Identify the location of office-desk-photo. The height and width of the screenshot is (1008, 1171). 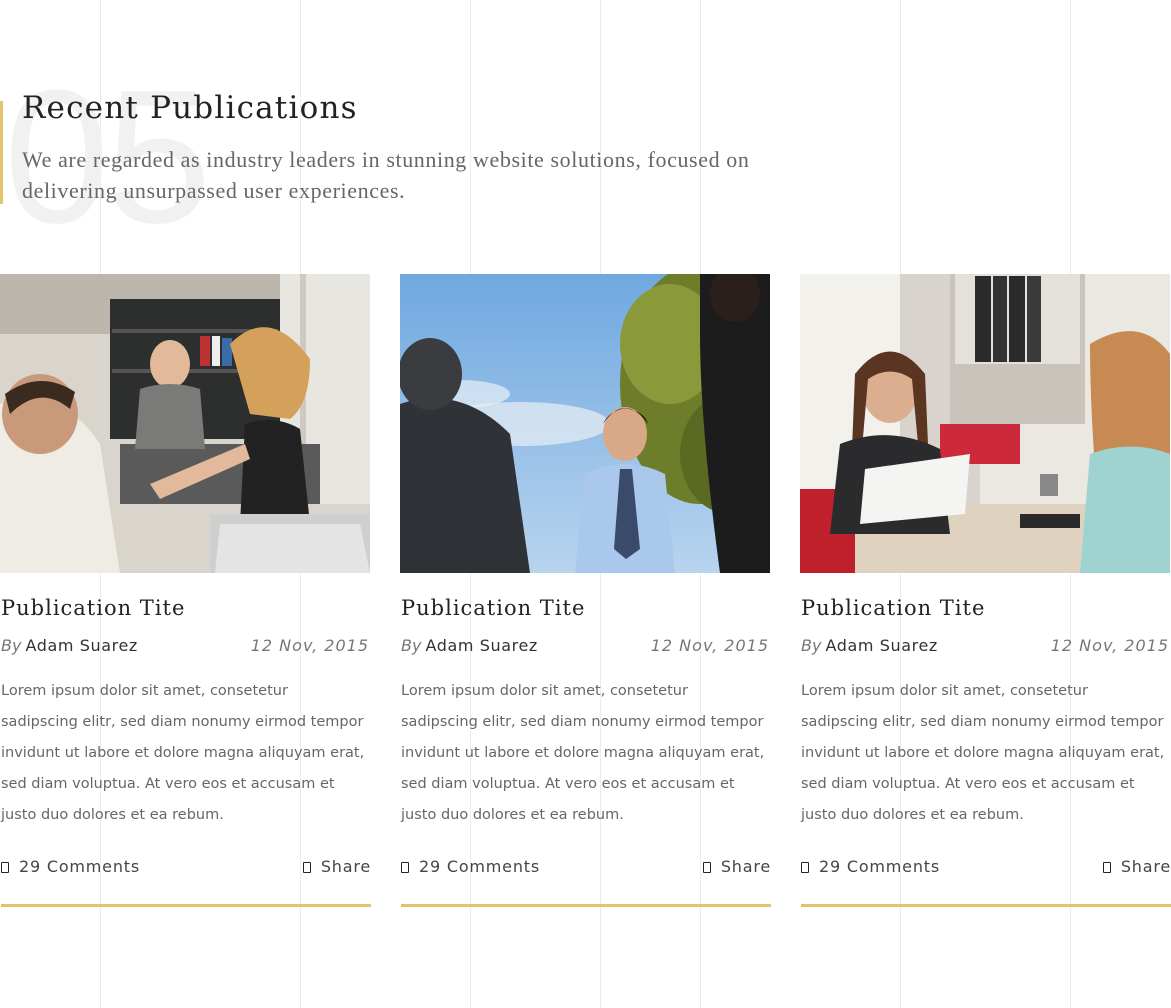
(985, 423).